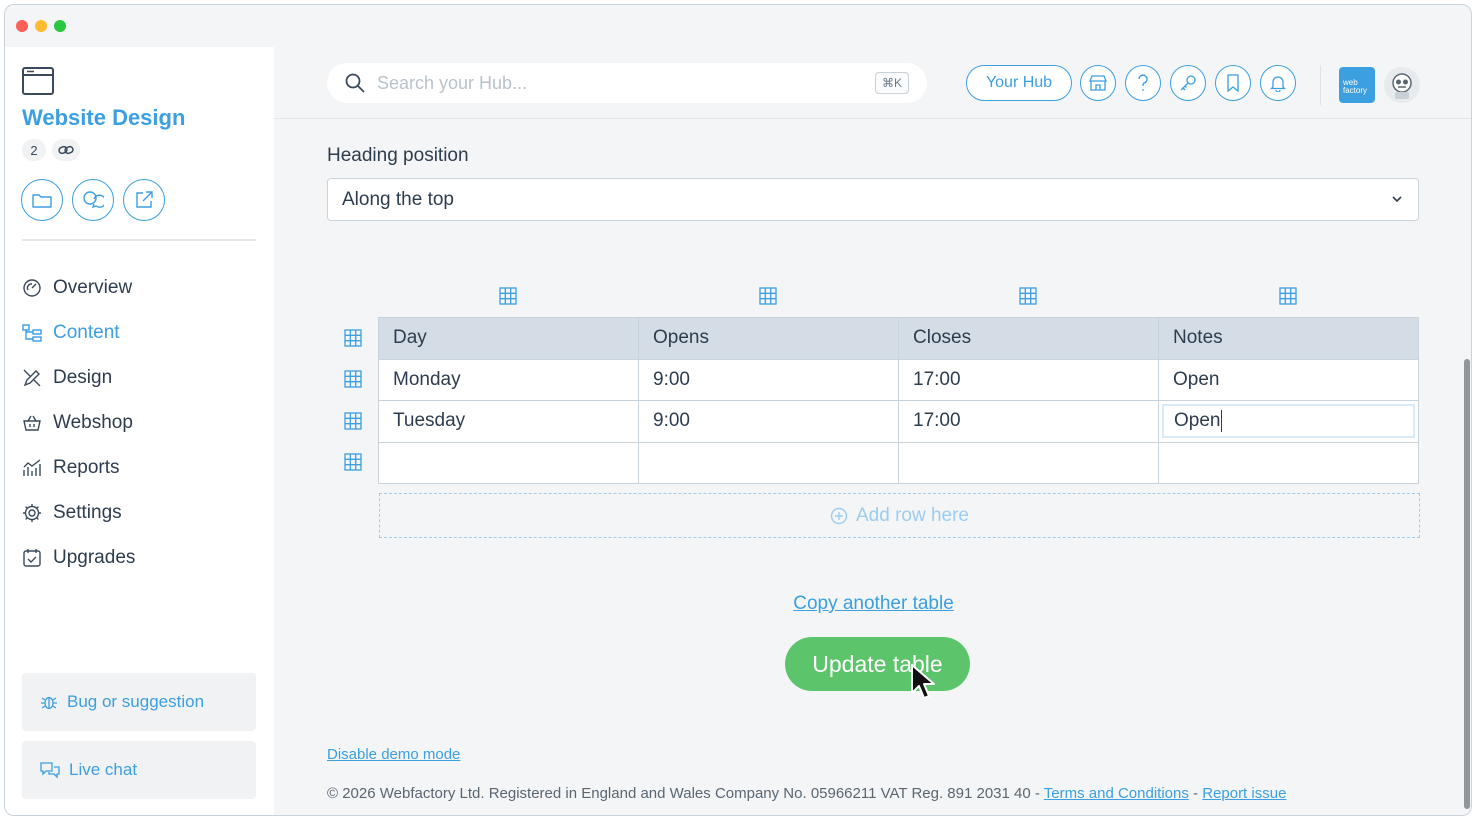 This screenshot has height=820, width=1476. Describe the element at coordinates (891, 83) in the screenshot. I see `search-shortcut-badge: ⌘K` at that location.